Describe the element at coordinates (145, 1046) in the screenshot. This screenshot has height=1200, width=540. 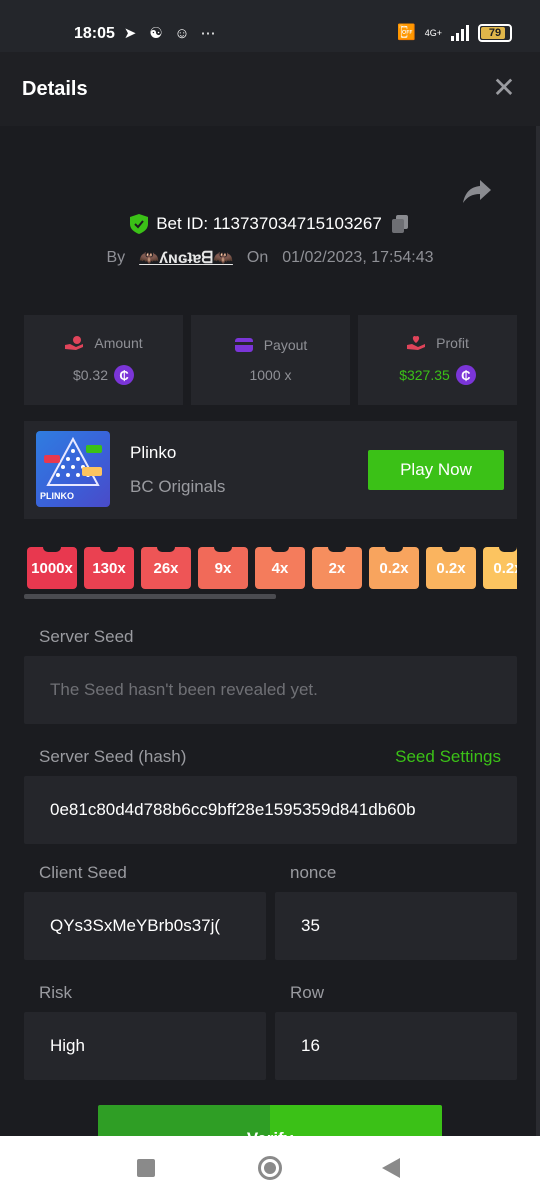
I see `risk-field: High` at that location.